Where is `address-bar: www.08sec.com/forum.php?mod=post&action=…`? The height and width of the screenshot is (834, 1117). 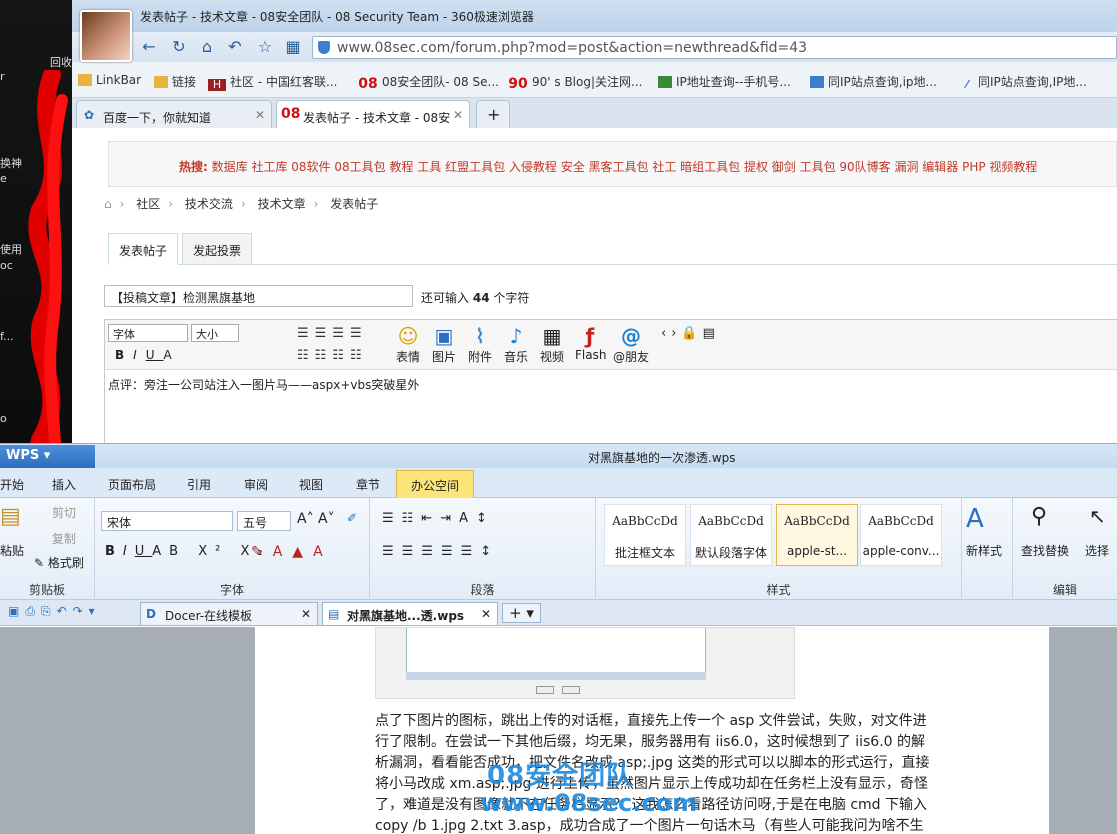
address-bar: www.08sec.com/forum.php?mod=post&action=… is located at coordinates (714, 47).